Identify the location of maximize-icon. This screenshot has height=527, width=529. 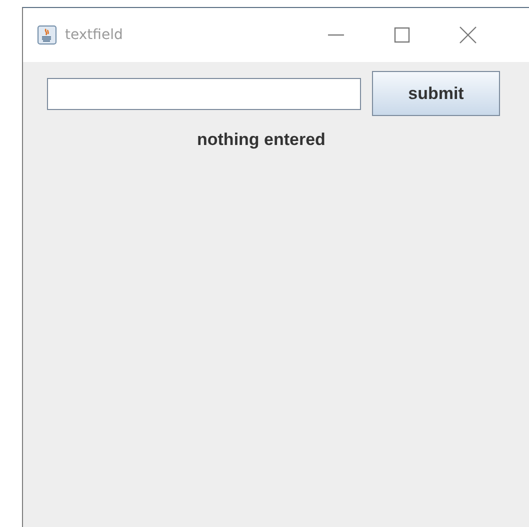
(402, 35).